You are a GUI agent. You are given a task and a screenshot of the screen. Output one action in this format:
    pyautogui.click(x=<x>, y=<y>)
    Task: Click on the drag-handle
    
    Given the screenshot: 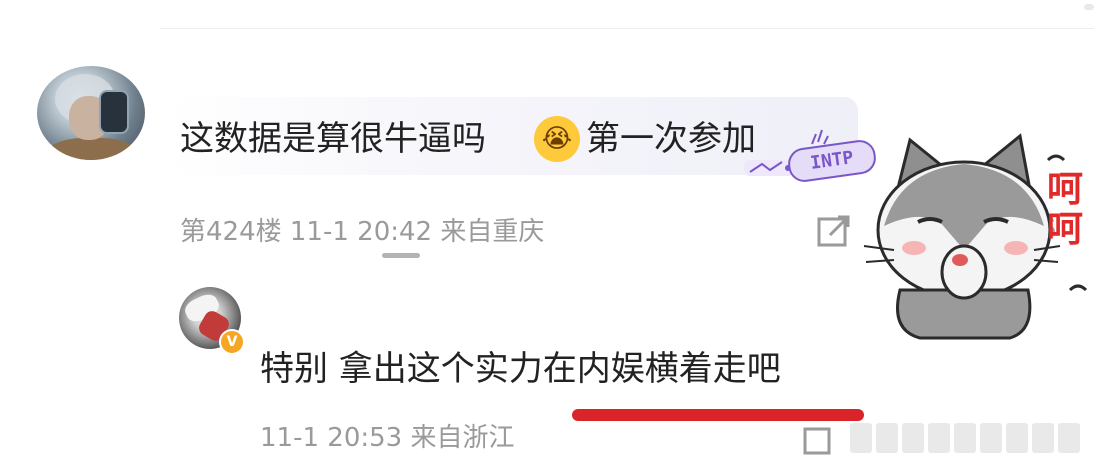 What is the action you would take?
    pyautogui.click(x=401, y=255)
    